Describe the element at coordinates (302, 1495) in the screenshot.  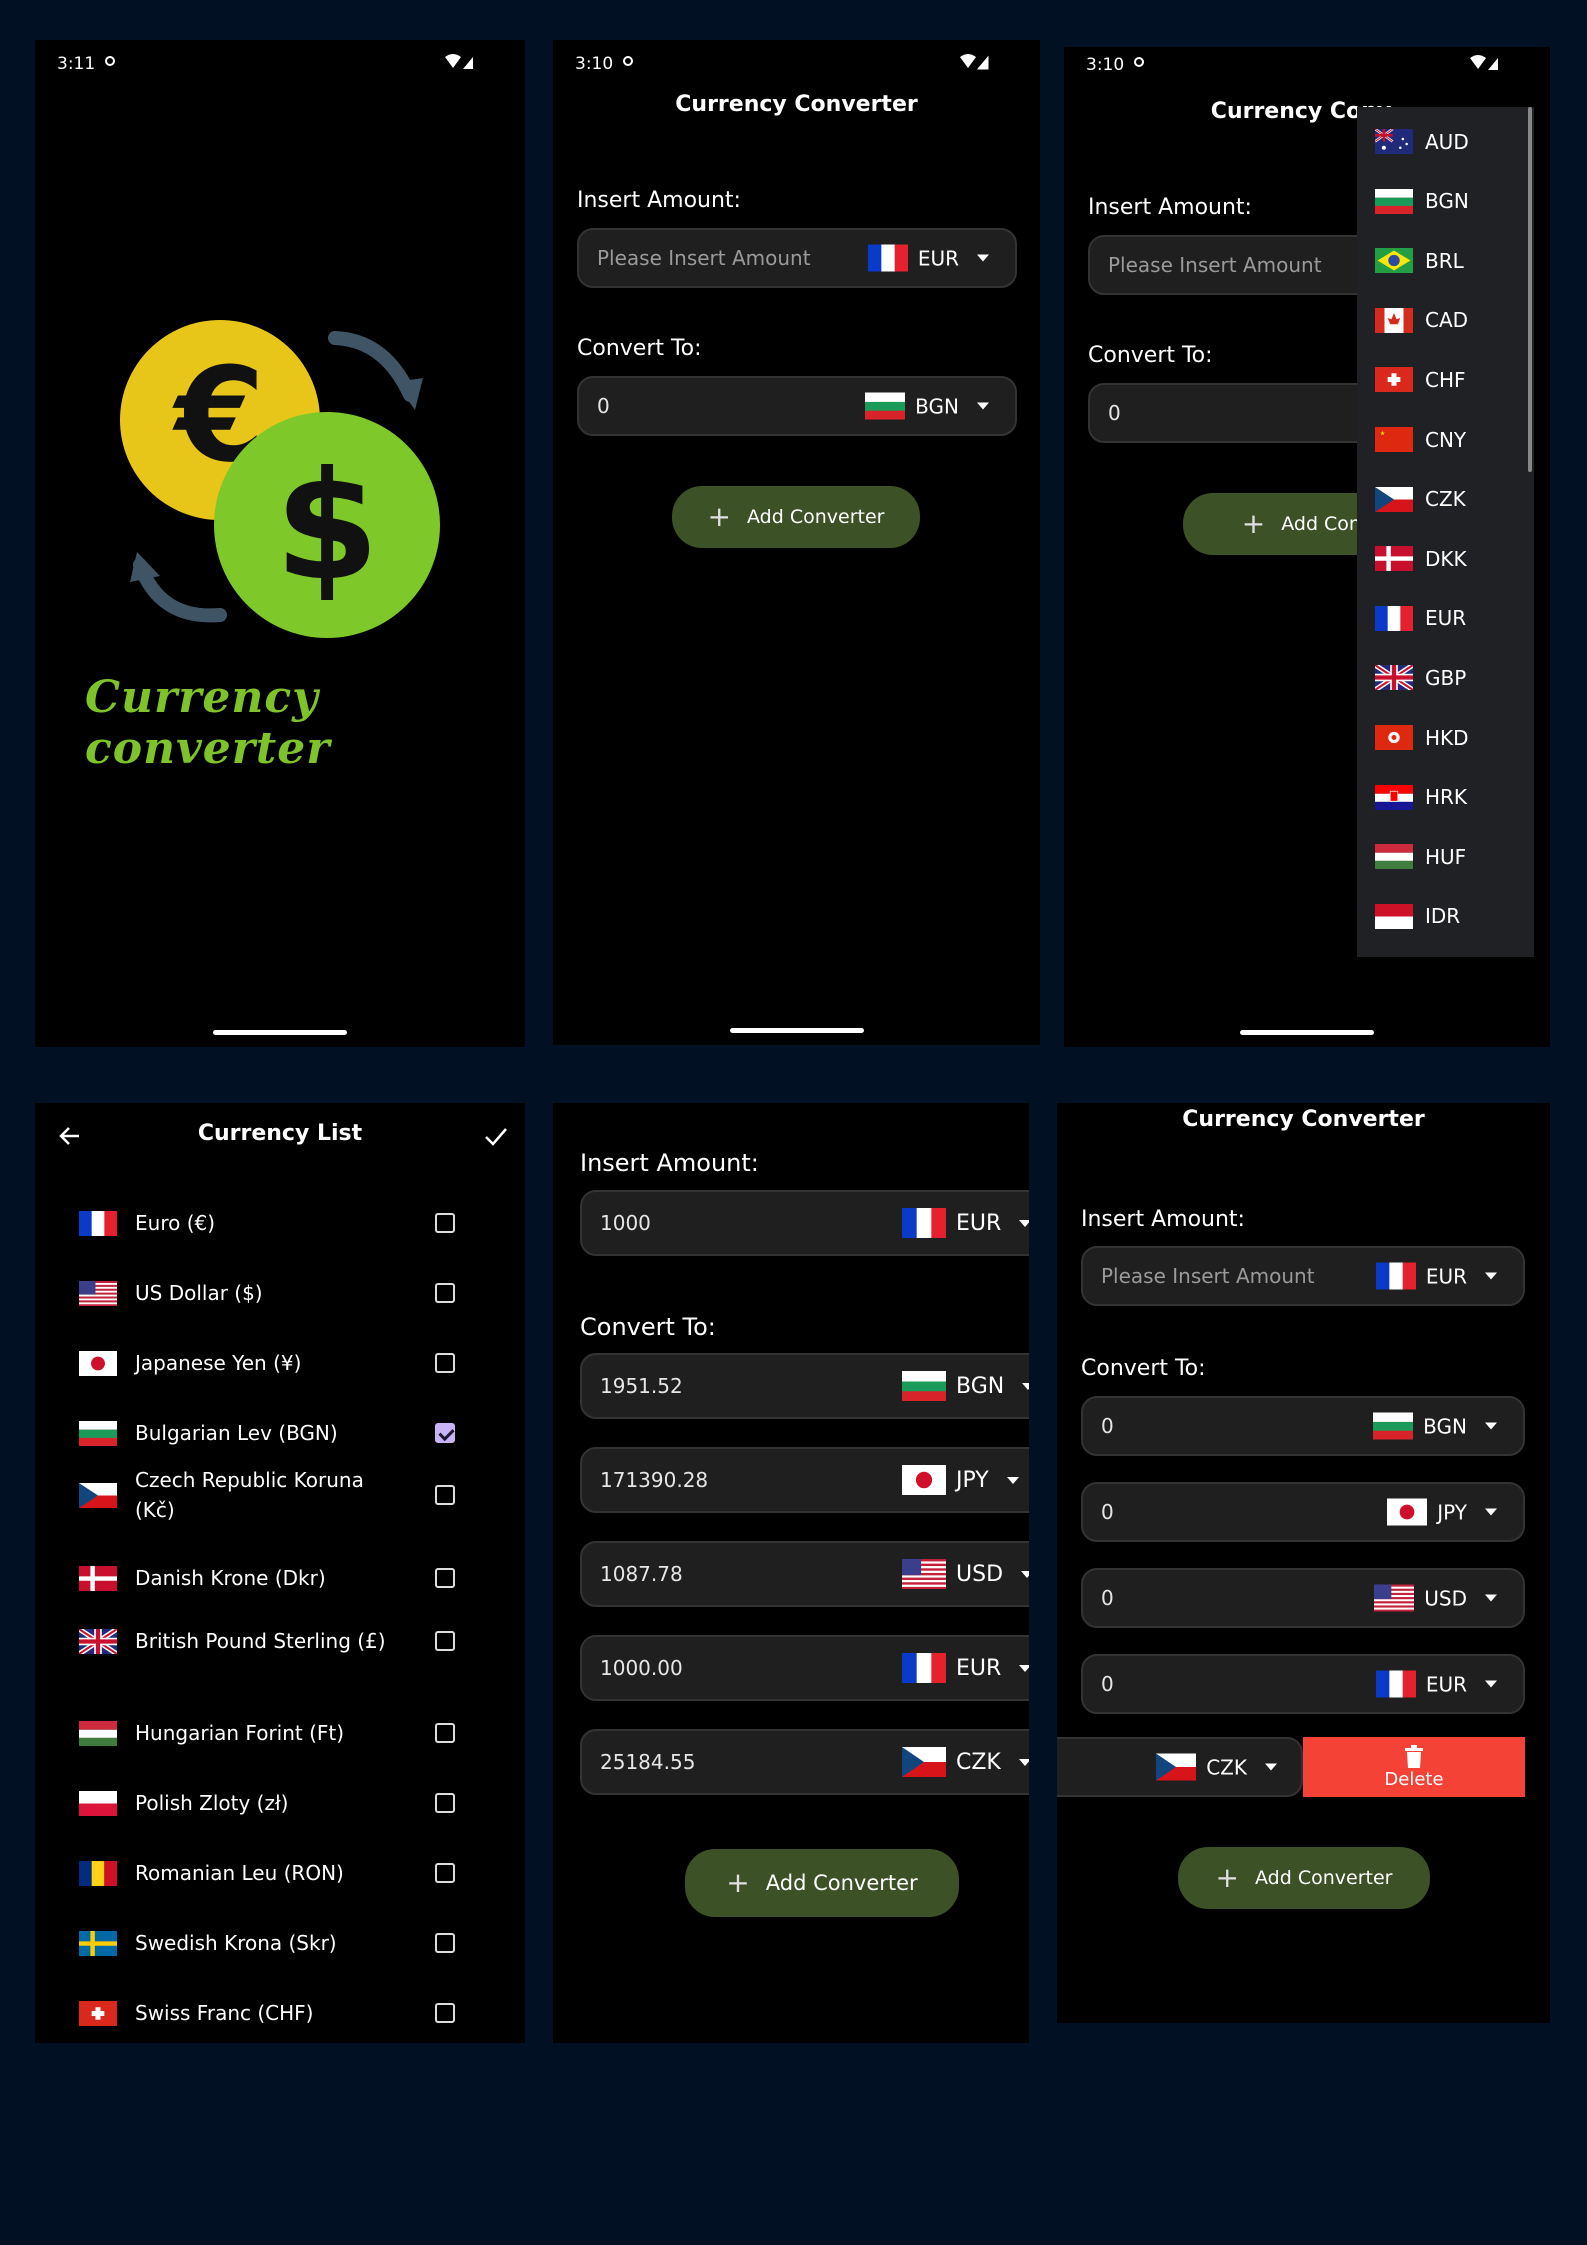
I see `currency-list-item: Czech Republic Koruna (Kč)` at that location.